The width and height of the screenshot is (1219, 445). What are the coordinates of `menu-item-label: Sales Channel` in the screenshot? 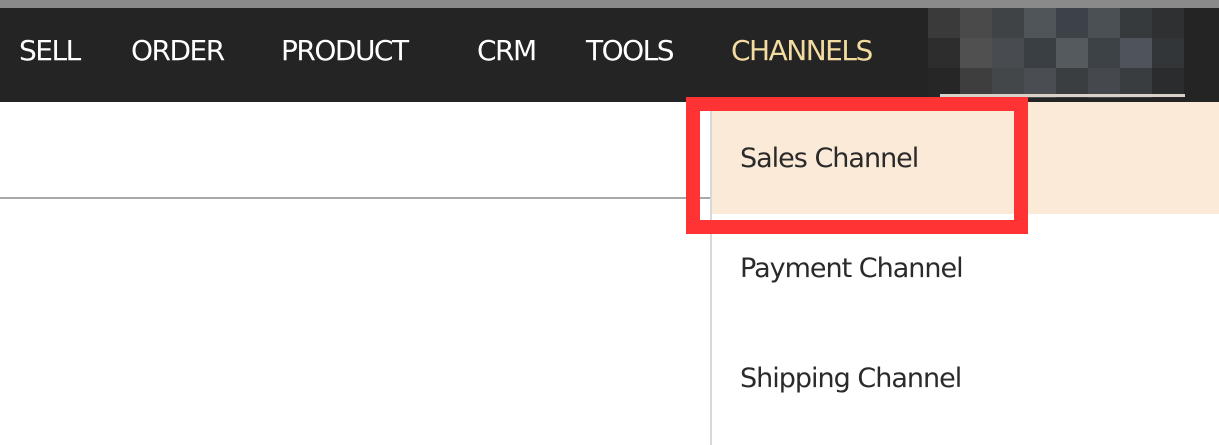 It's located at (829, 158).